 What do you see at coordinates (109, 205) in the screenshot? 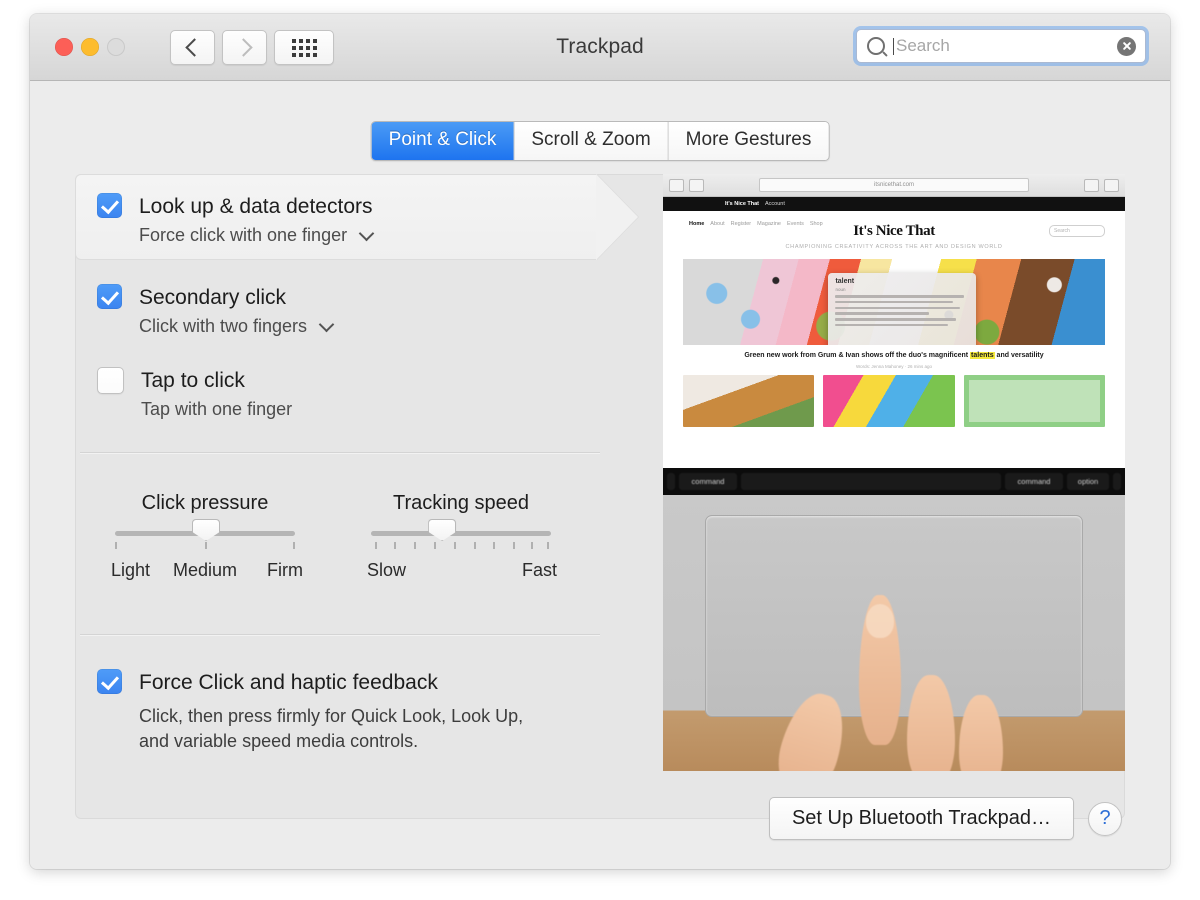
I see `checkbox-look-up` at bounding box center [109, 205].